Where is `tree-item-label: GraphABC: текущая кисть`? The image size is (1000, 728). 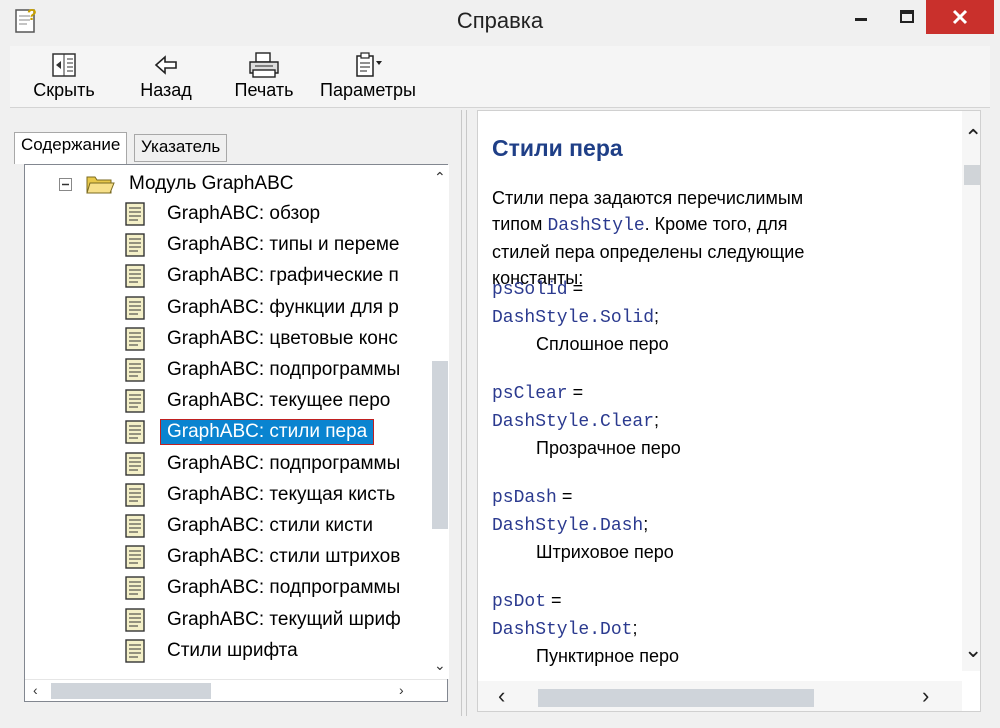
tree-item-label: GraphABC: текущая кисть is located at coordinates (281, 494).